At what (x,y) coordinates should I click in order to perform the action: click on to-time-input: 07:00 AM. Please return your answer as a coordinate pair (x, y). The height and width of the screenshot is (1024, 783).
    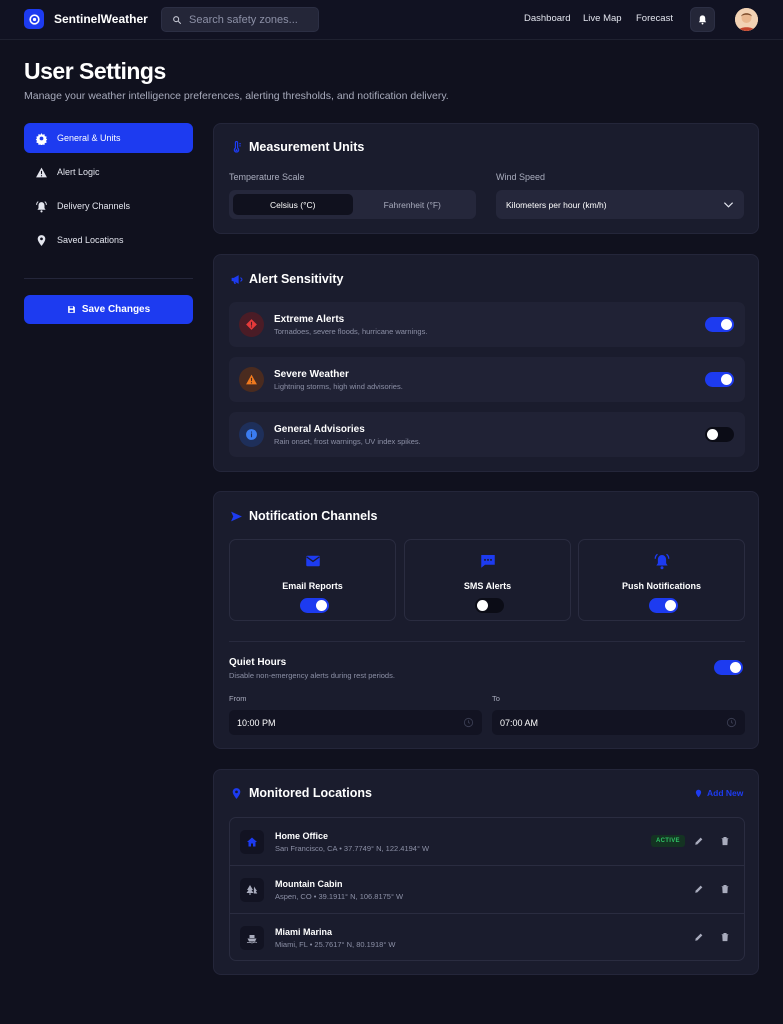
    Looking at the image, I should click on (618, 722).